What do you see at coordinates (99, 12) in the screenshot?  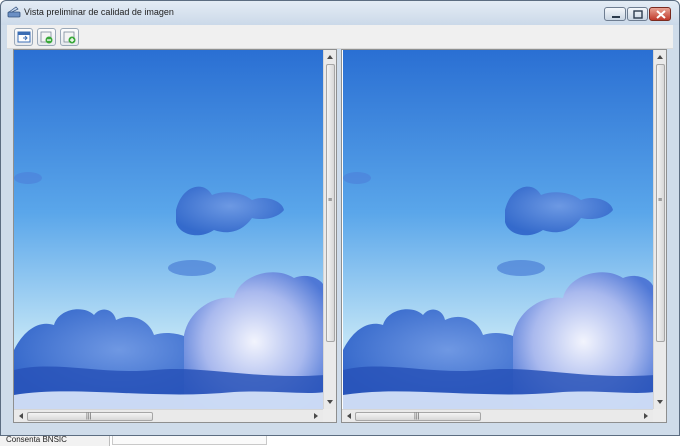 I see `window-title: Vista preliminar de calidad de imagen` at bounding box center [99, 12].